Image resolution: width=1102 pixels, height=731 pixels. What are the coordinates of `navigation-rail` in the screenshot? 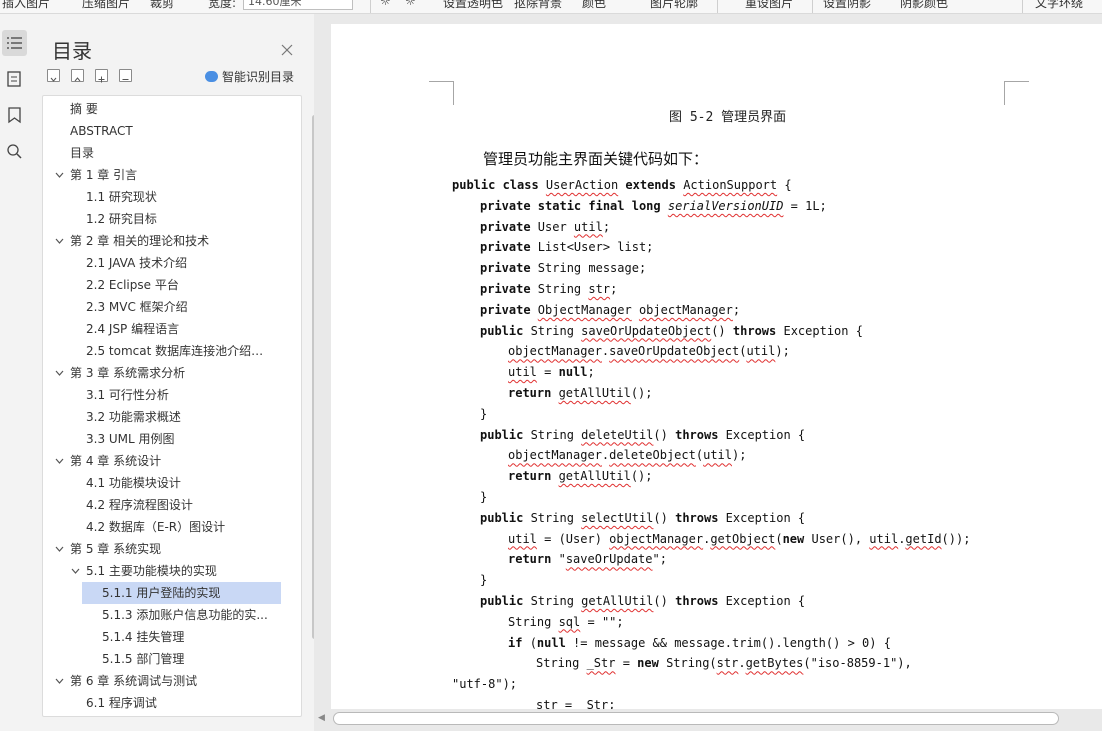 It's located at (15, 372).